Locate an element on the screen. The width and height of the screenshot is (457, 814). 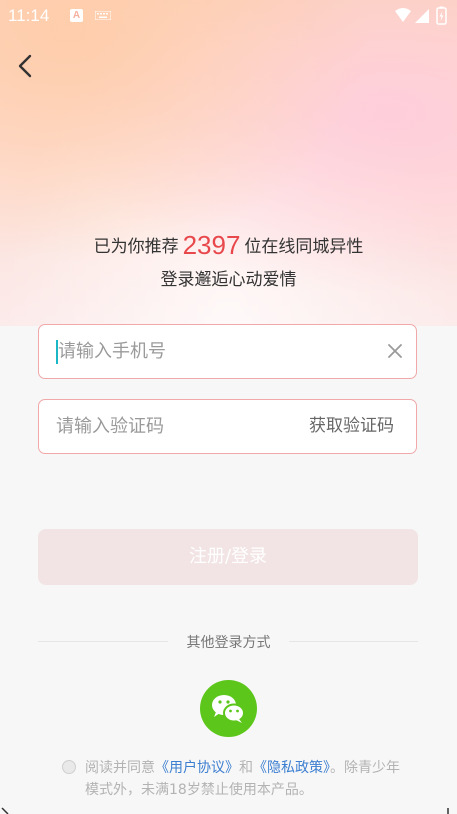
wifi-icon is located at coordinates (403, 15).